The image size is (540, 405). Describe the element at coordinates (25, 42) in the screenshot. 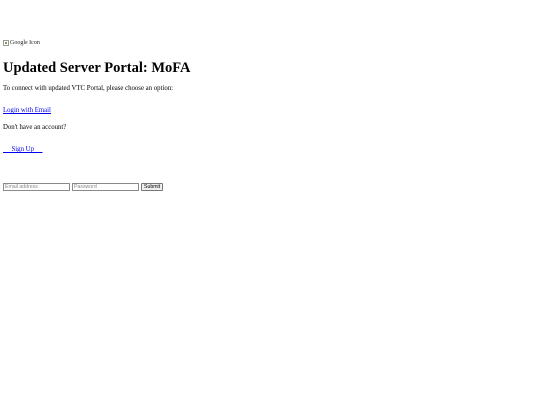

I see `google-logo-alt-text: Google Icon` at that location.